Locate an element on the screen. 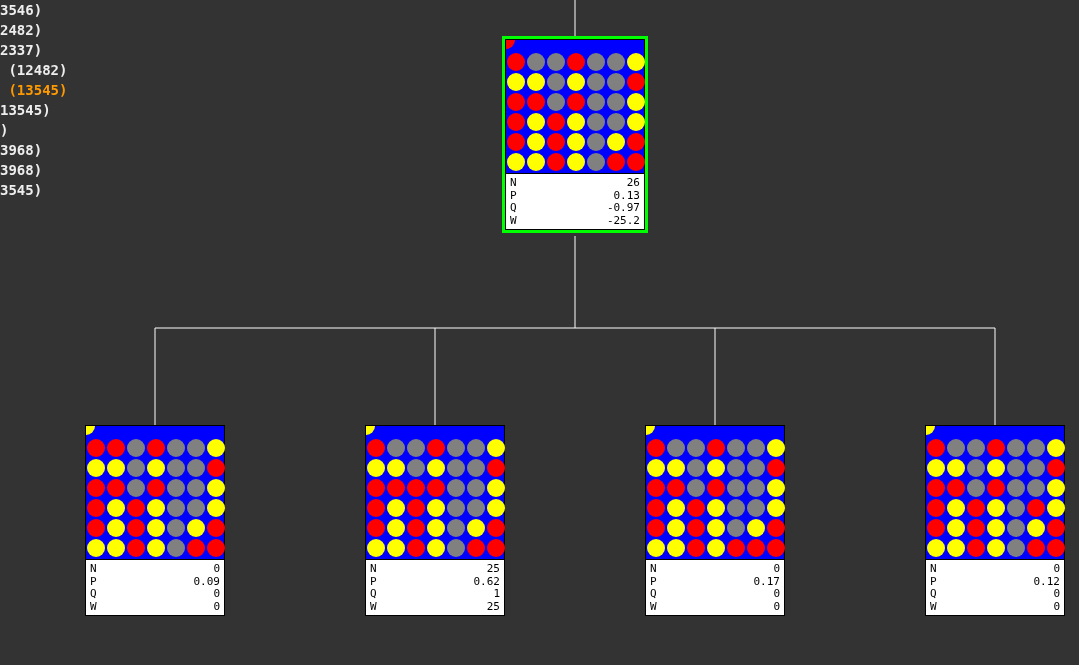  stat-value: 0.12 is located at coordinates (1046, 581).